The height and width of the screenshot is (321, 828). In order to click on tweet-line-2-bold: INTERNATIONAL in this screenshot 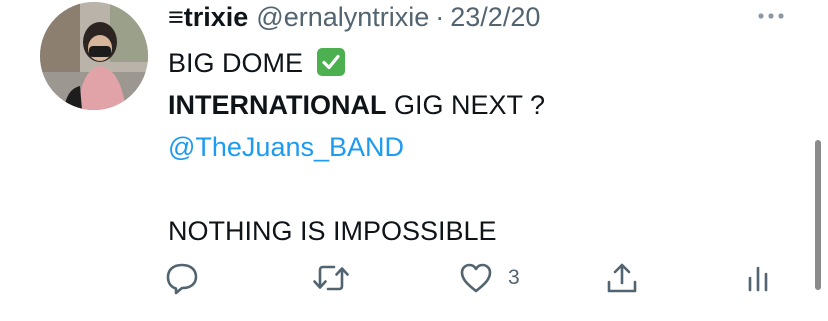, I will do `click(277, 105)`.